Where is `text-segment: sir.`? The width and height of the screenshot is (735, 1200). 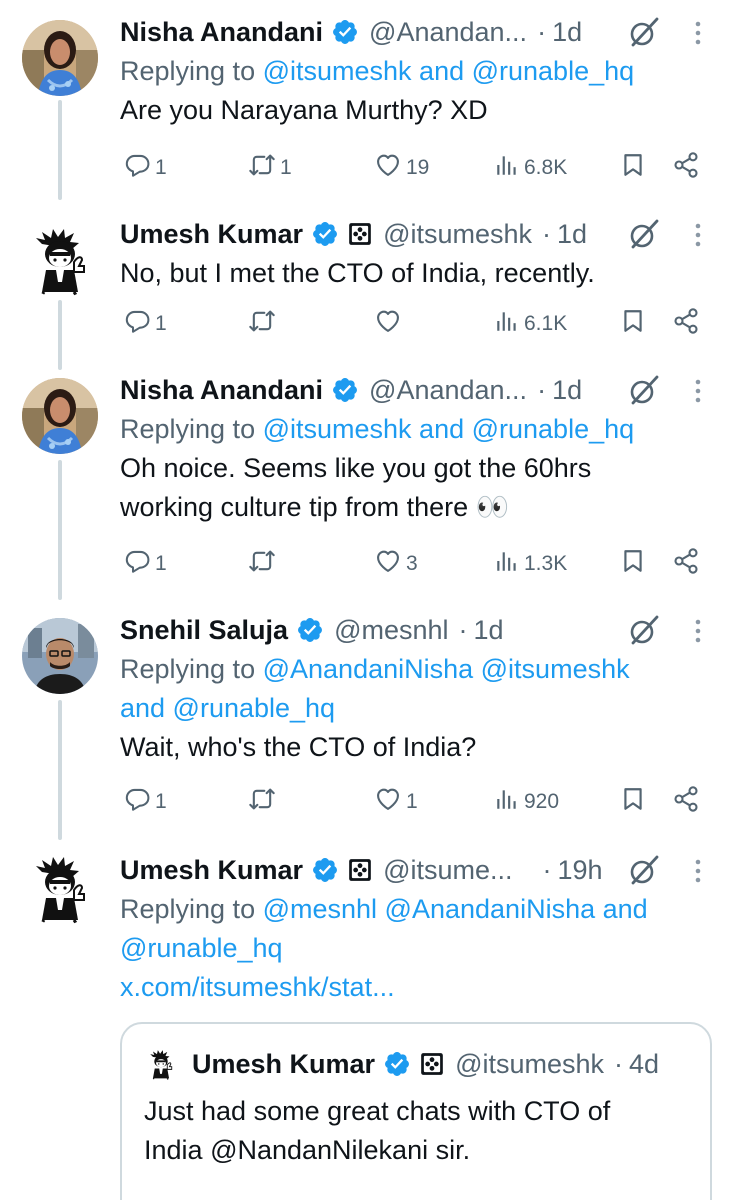
text-segment: sir. is located at coordinates (449, 1150).